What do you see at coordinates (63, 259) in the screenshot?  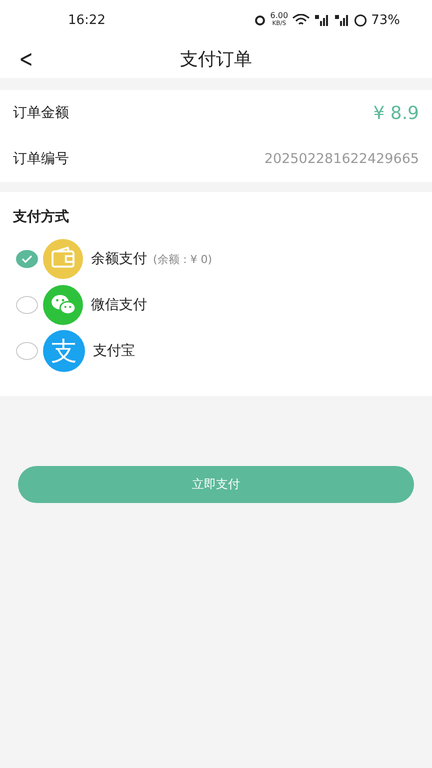 I see `wallet-icon` at bounding box center [63, 259].